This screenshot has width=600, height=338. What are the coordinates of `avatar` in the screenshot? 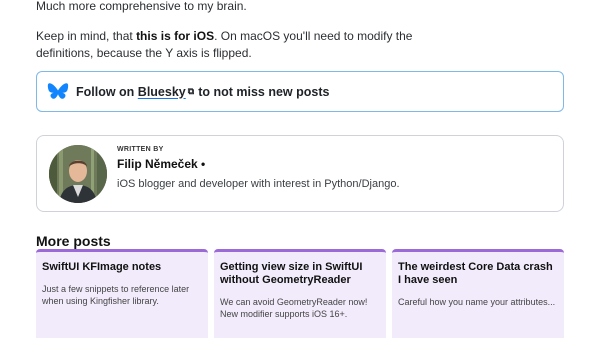 It's located at (78, 174).